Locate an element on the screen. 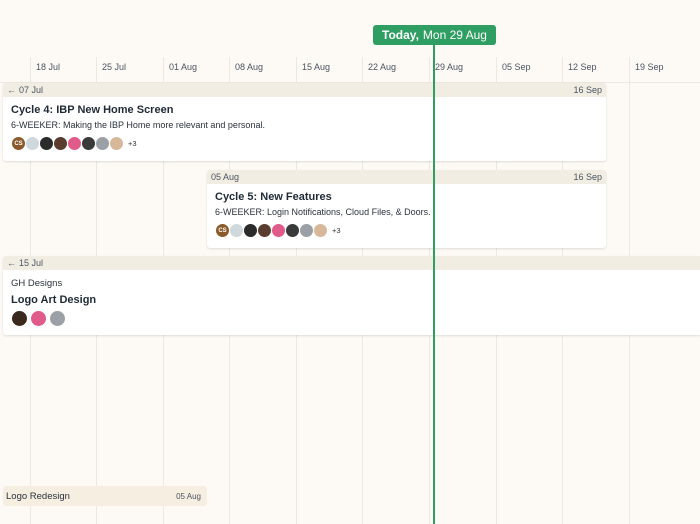  date-tick: 29 Aug is located at coordinates (449, 67).